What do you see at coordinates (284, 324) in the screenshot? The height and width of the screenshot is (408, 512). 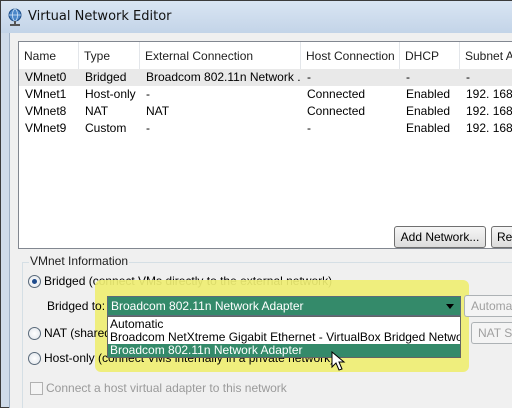 I see `option-automatic: Automatic` at bounding box center [284, 324].